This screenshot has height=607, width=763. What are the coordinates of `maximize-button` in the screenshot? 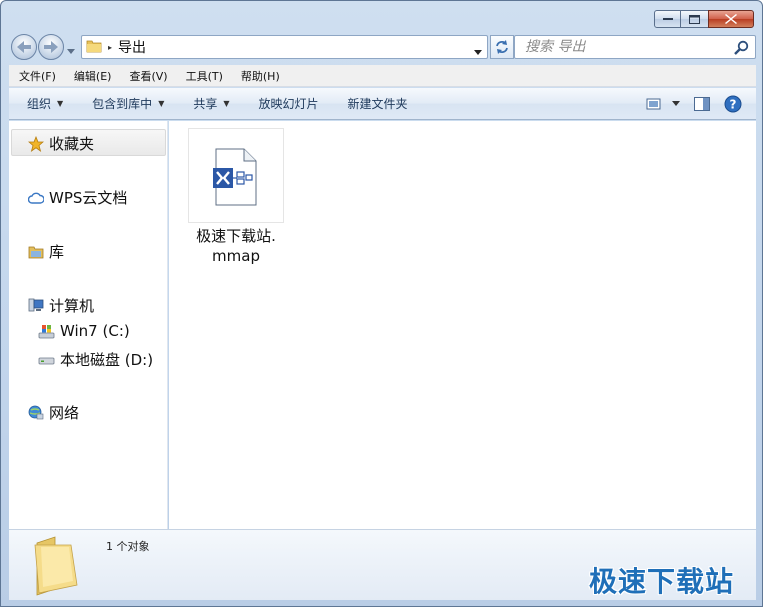 It's located at (694, 19).